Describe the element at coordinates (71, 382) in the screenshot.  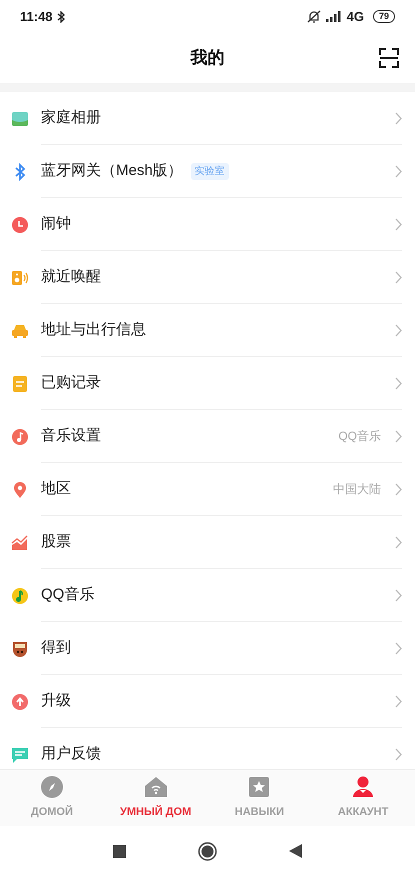
I see `menu-label: 已购记录` at that location.